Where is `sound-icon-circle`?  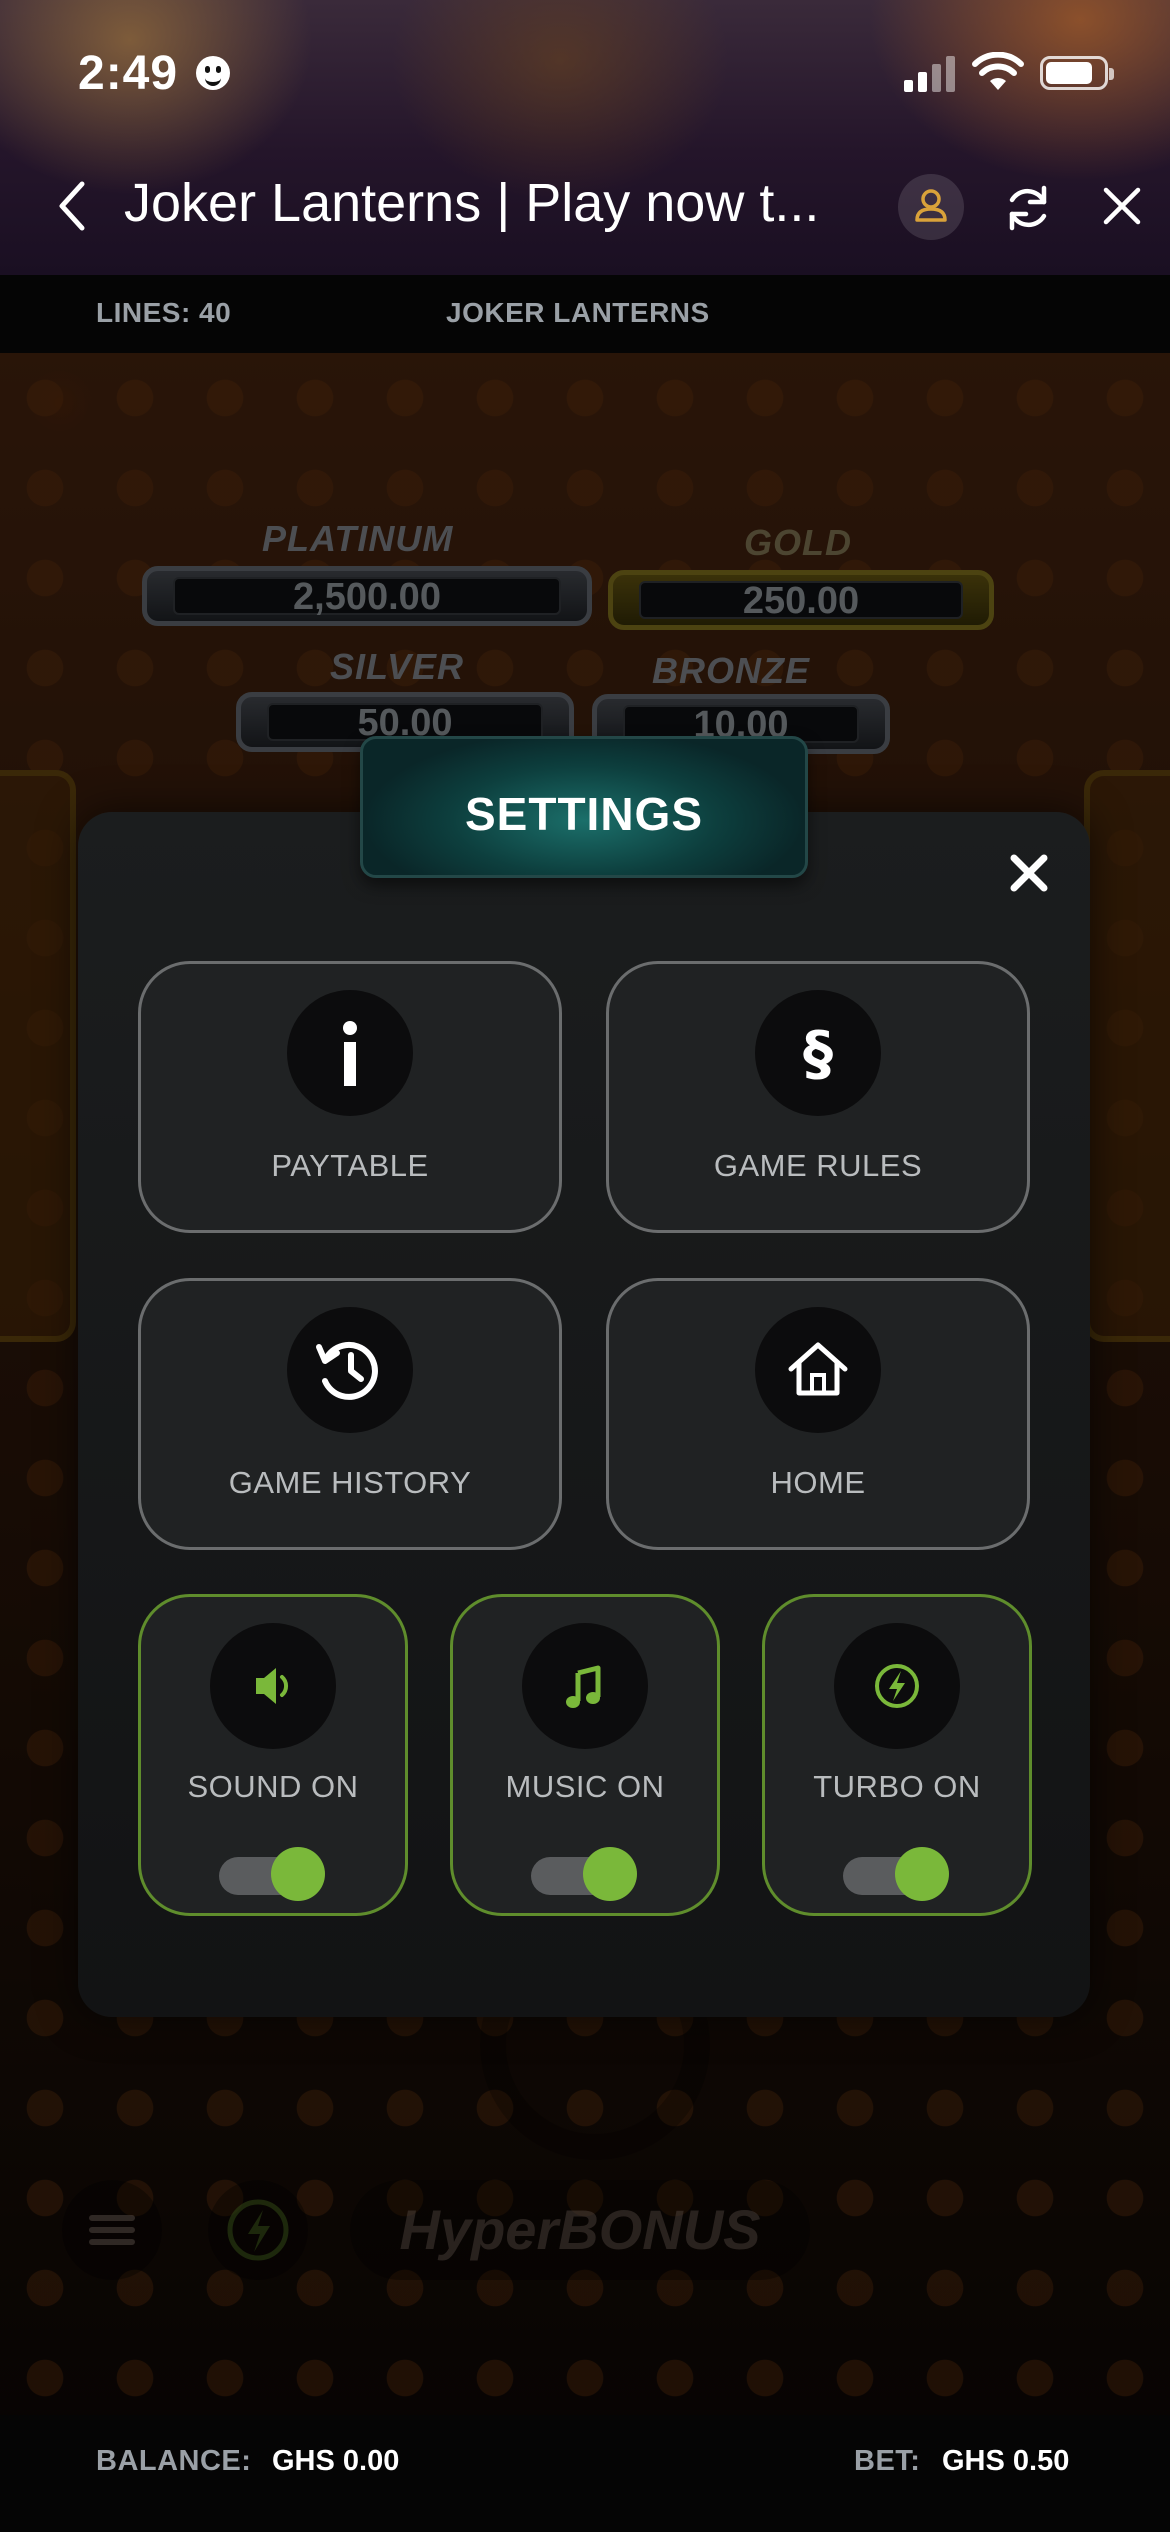 sound-icon-circle is located at coordinates (273, 1686).